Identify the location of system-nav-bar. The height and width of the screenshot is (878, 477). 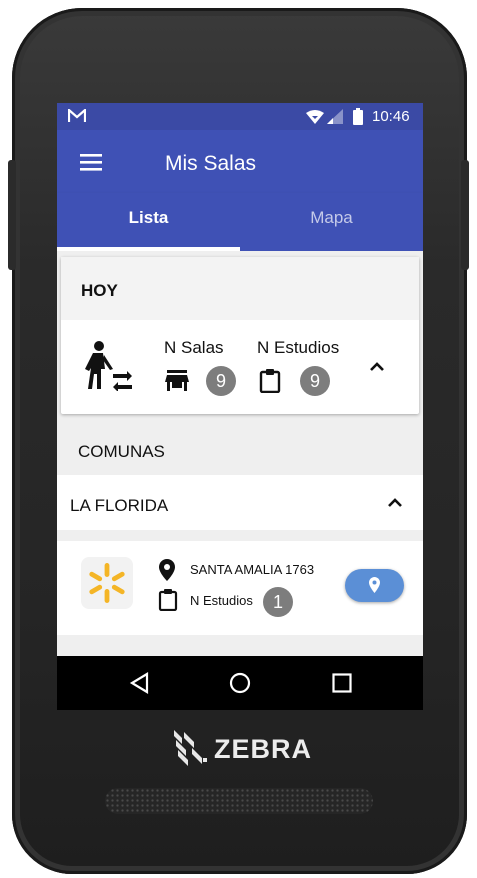
(240, 683).